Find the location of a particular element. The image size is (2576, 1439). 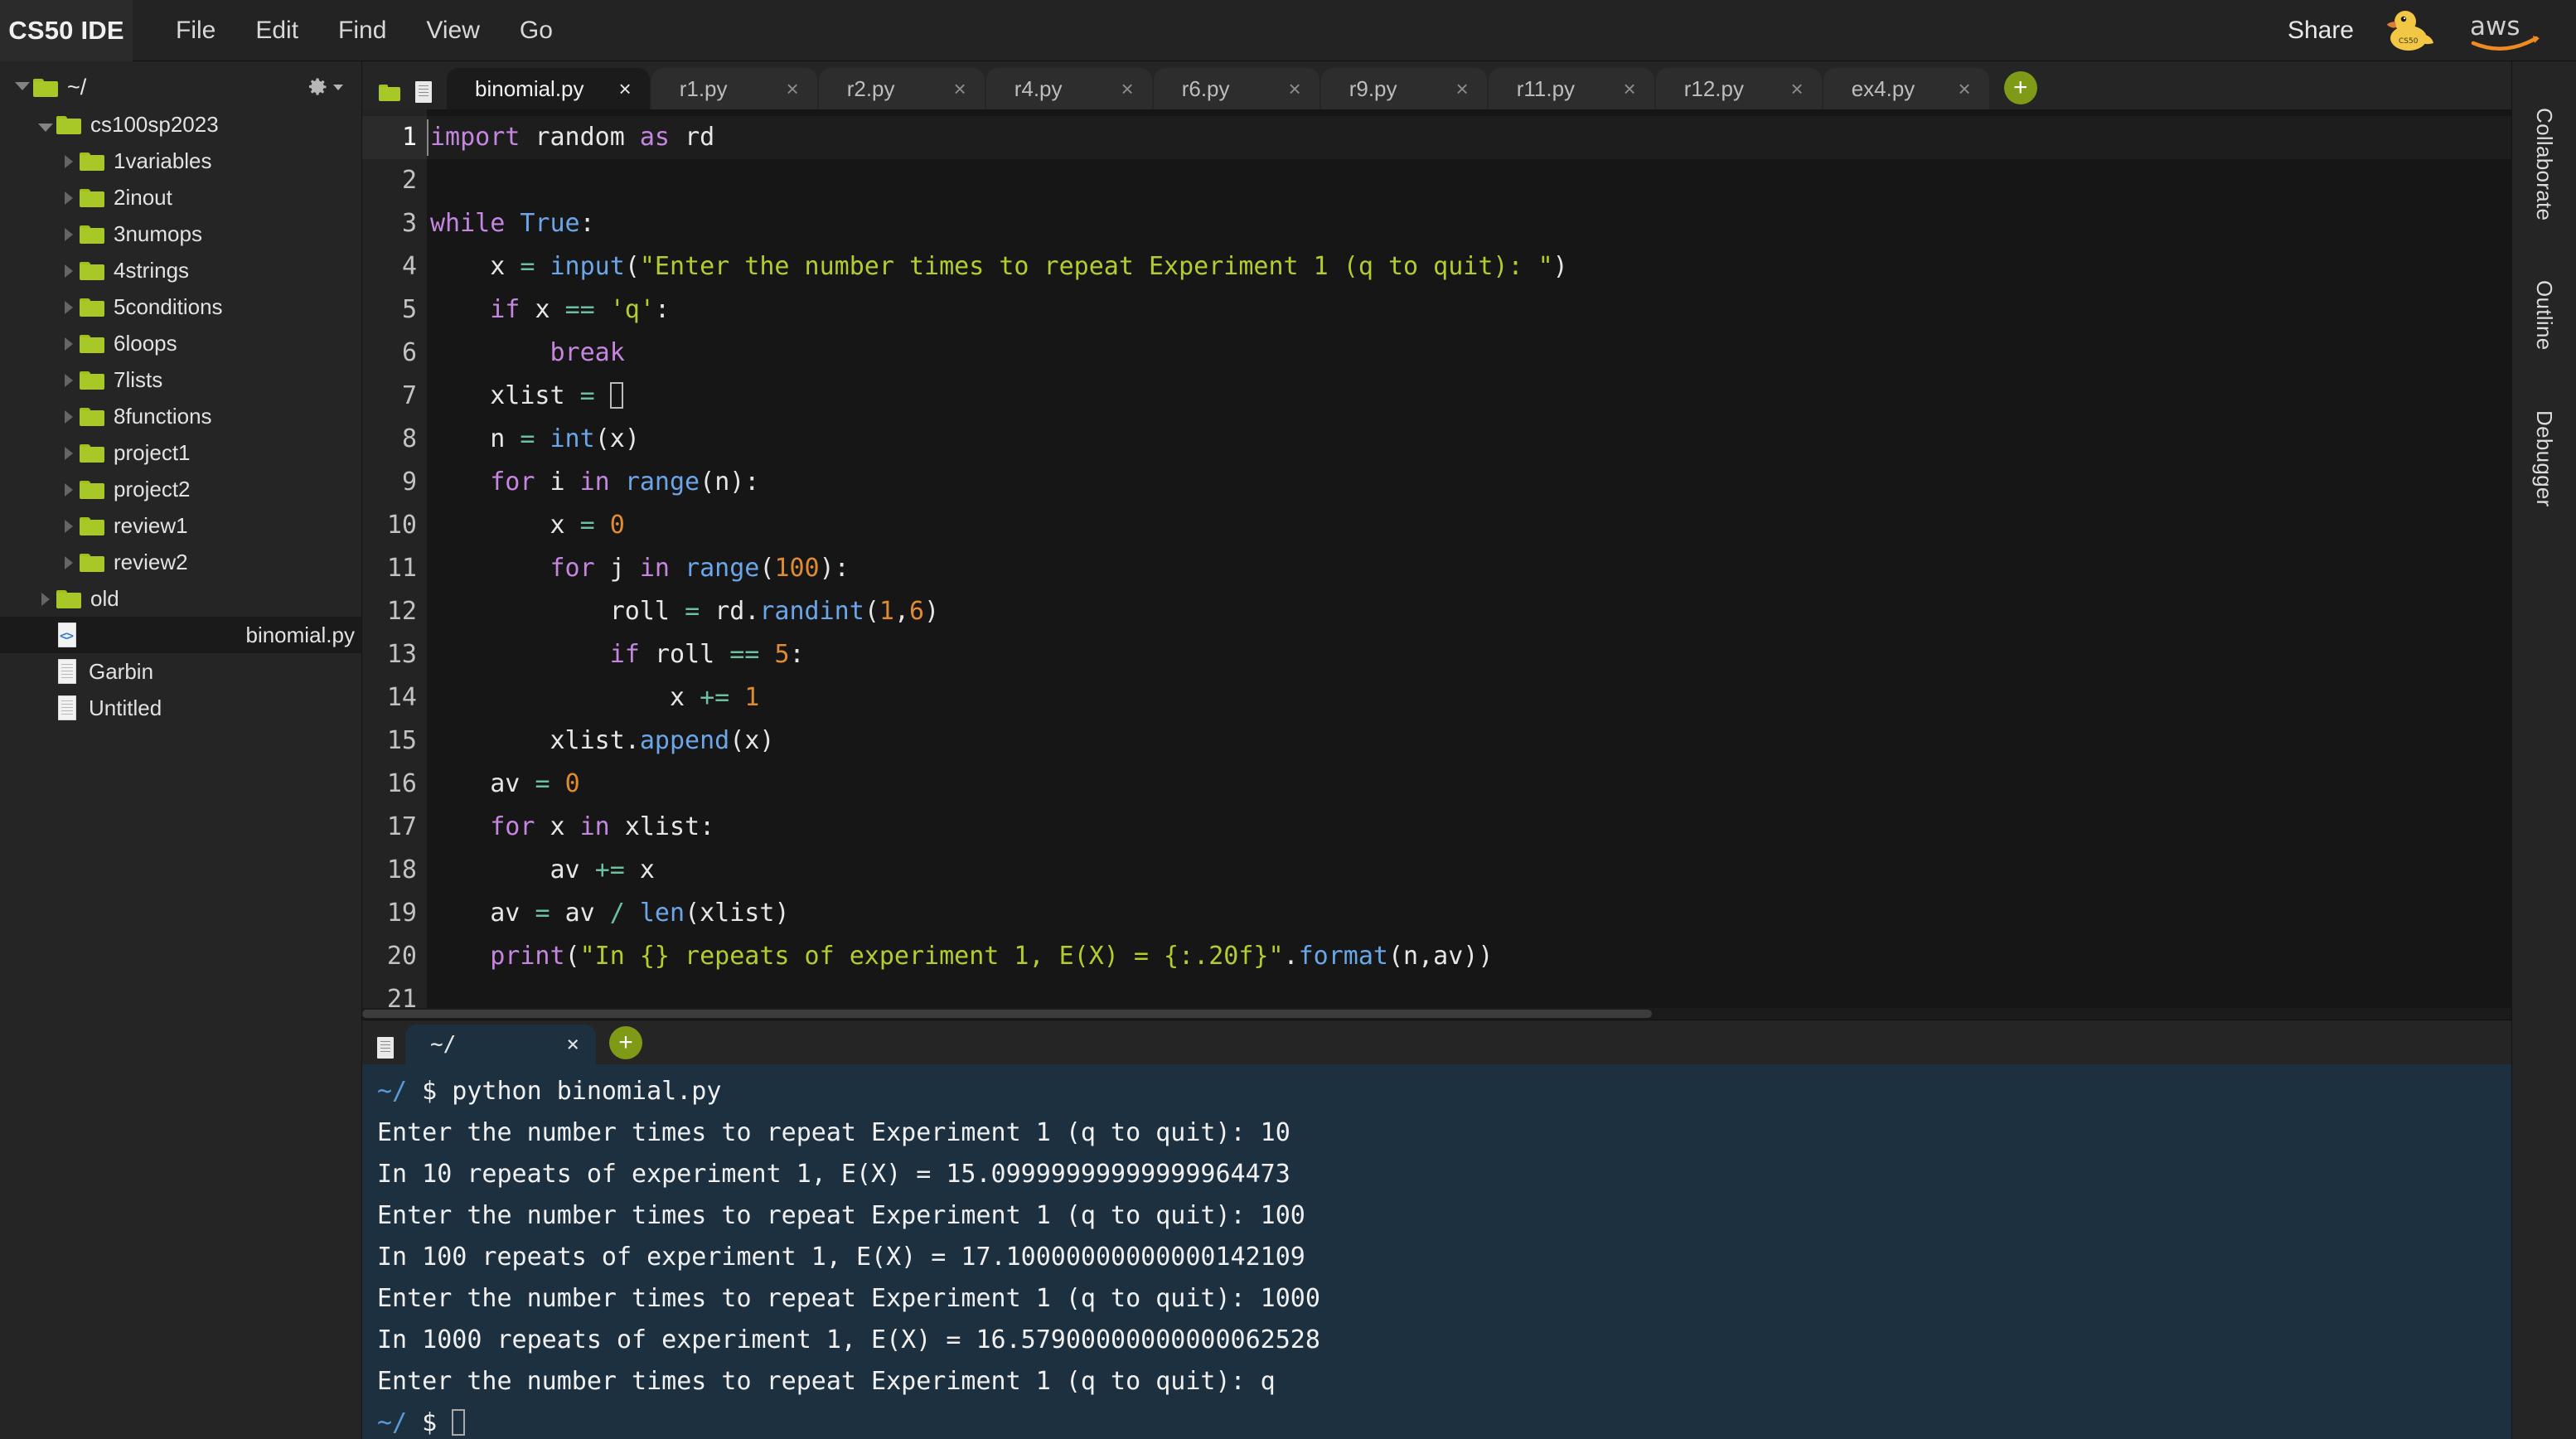

file-tree-item-5conditions: 5conditions is located at coordinates (180, 306).